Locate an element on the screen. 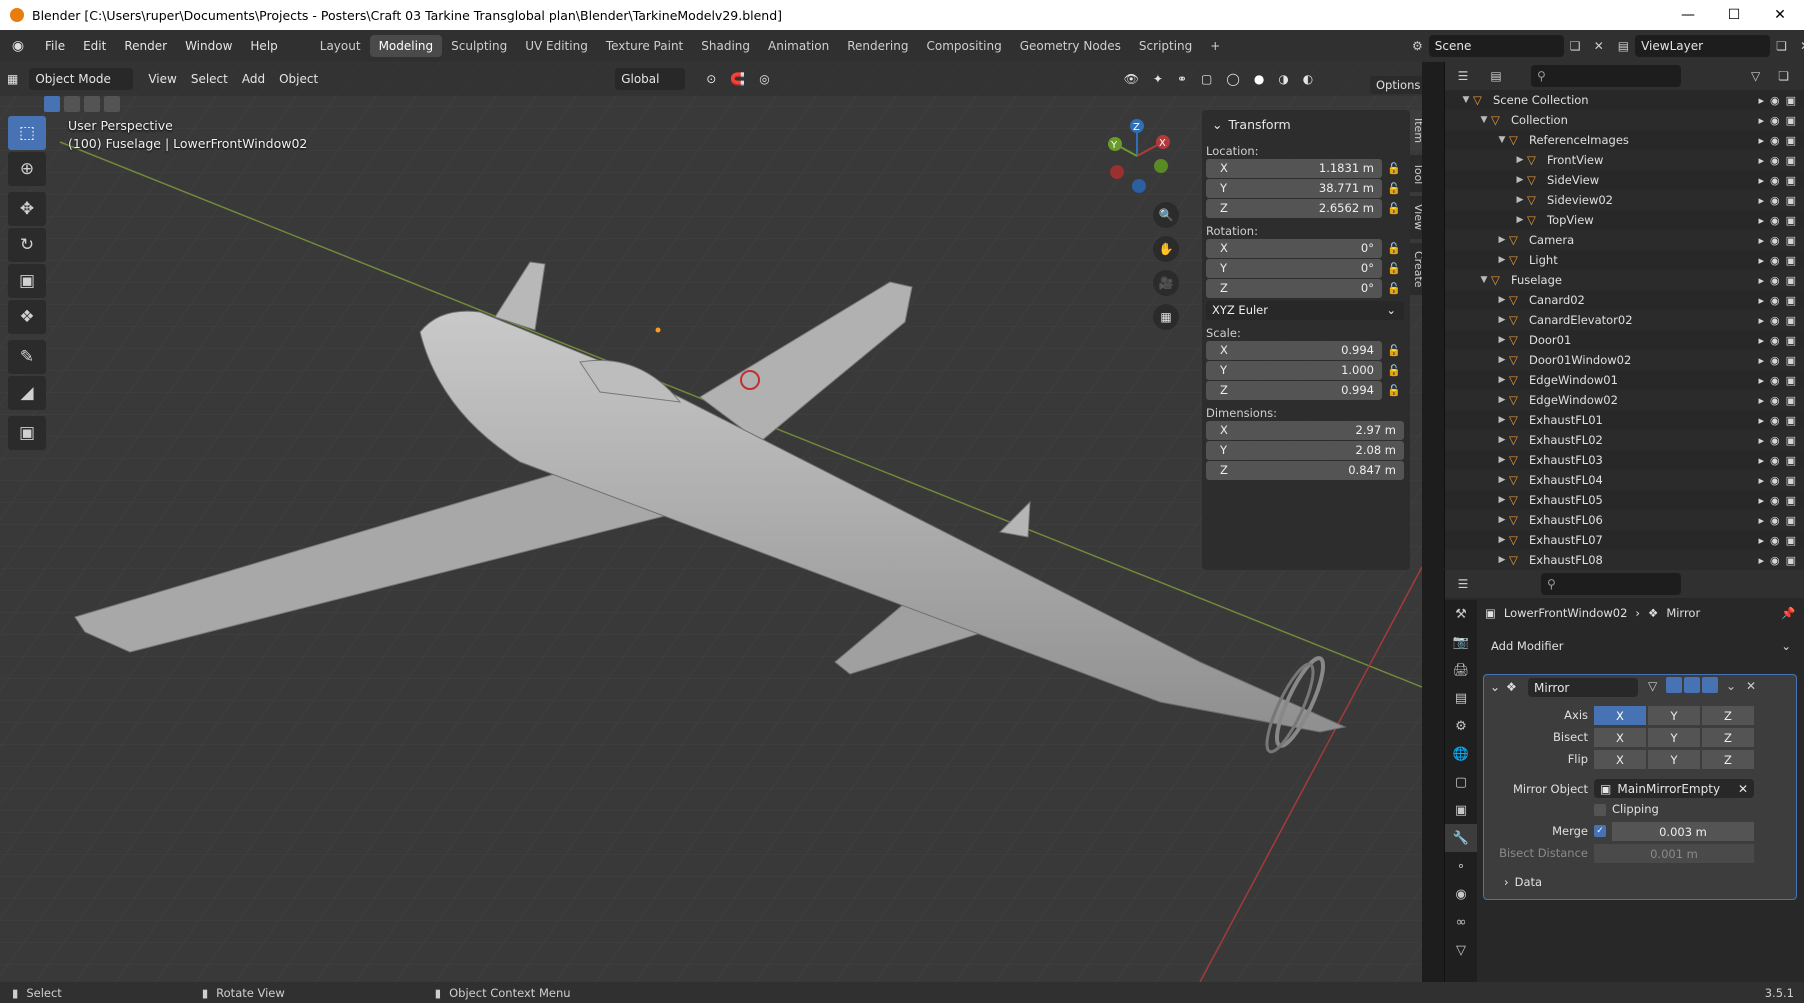  display-mode-icon: ▤ is located at coordinates (1496, 76).